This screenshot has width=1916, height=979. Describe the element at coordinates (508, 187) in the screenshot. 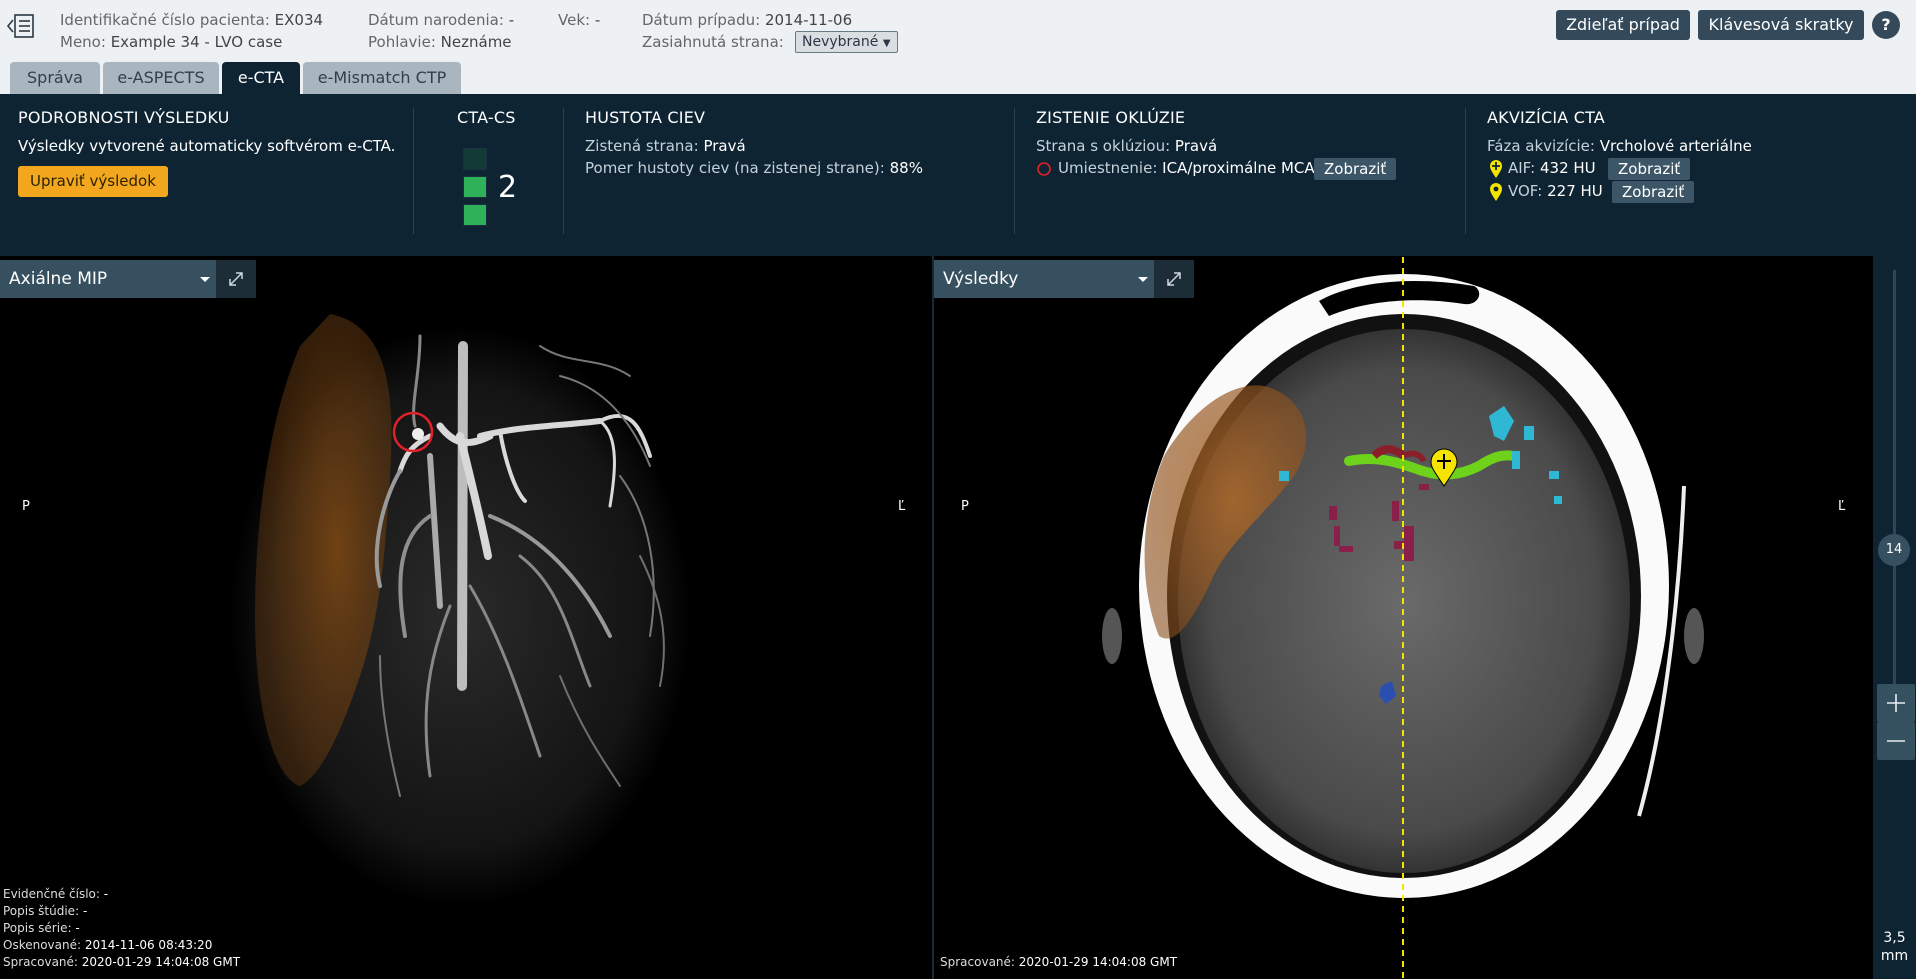

I see `ctacs-score: 2` at that location.